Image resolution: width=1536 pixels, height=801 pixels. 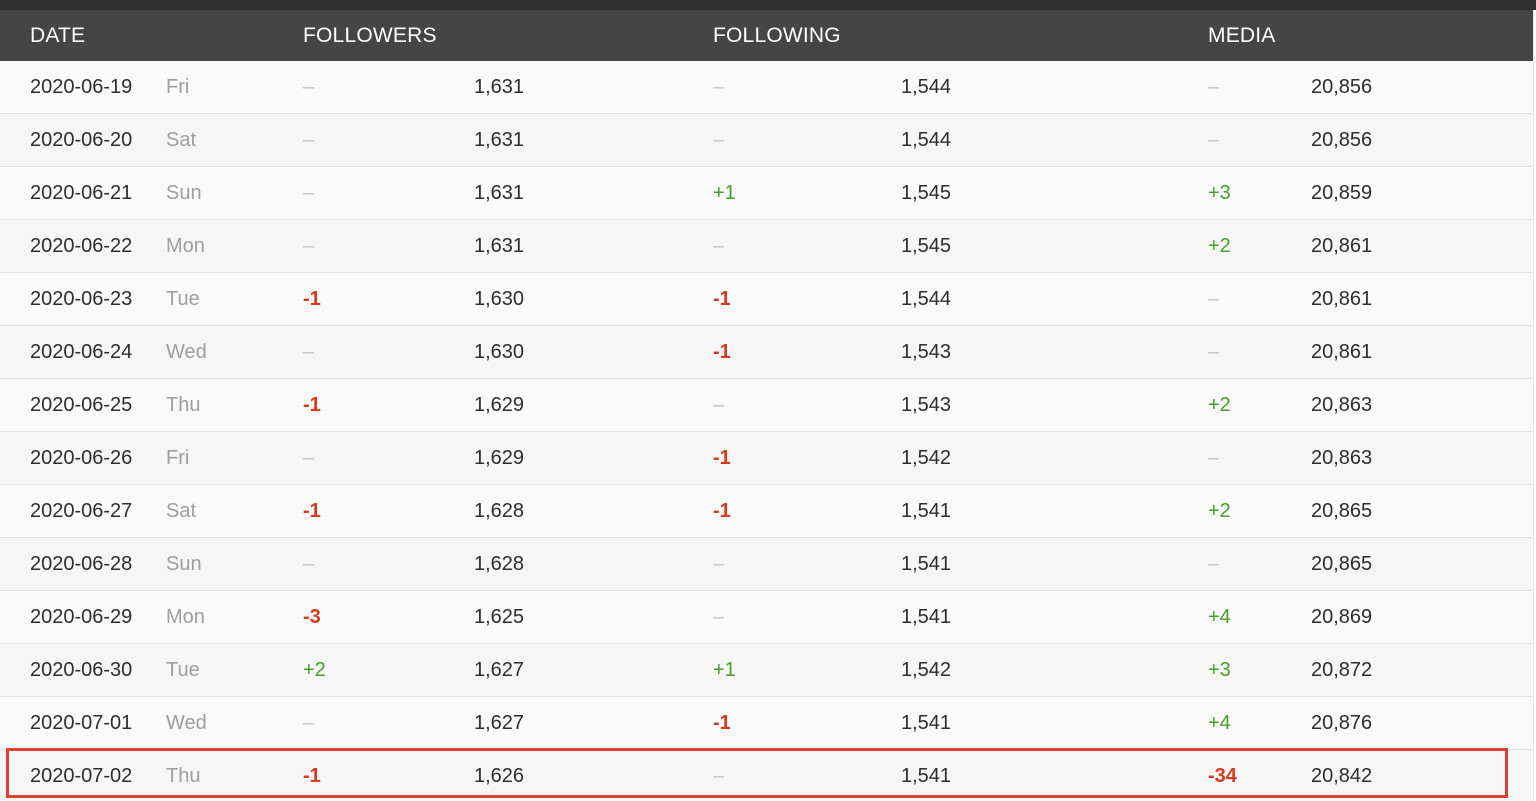 I want to click on table-row: 2020-06-29 Mon -3 1,625–1,541 +4 20,869, so click(x=766, y=617).